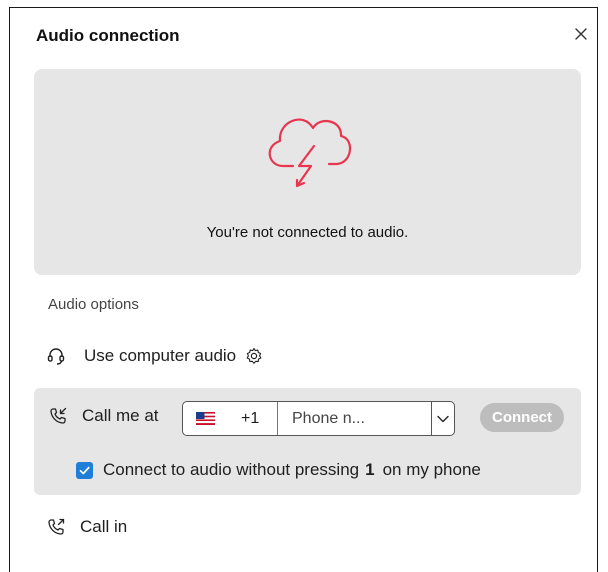  I want to click on call-me-label: Call me at, so click(120, 415).